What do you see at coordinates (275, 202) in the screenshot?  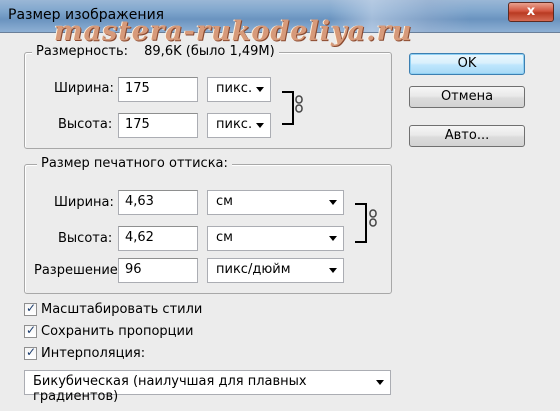 I see `doc-width-unit-select: см` at bounding box center [275, 202].